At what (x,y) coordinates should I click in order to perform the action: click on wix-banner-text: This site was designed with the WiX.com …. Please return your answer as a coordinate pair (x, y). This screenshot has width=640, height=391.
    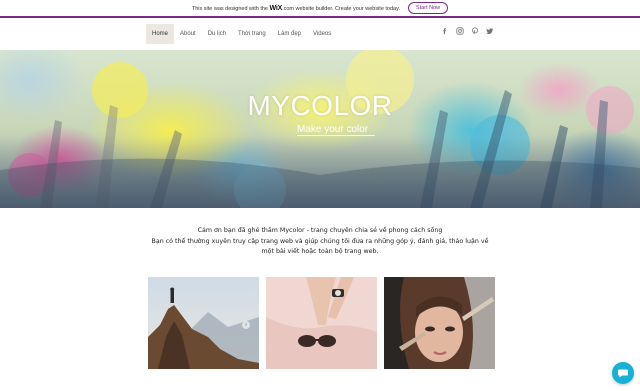
    Looking at the image, I should click on (296, 8).